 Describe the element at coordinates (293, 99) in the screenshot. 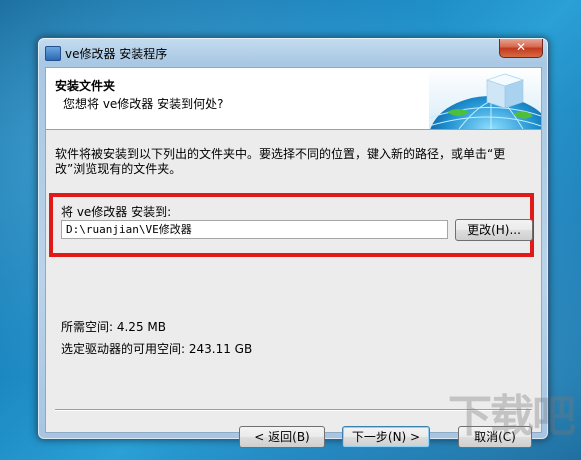

I see `wizard-header: 安装文件夹 您想将 ve修改器 安装到何处?` at that location.